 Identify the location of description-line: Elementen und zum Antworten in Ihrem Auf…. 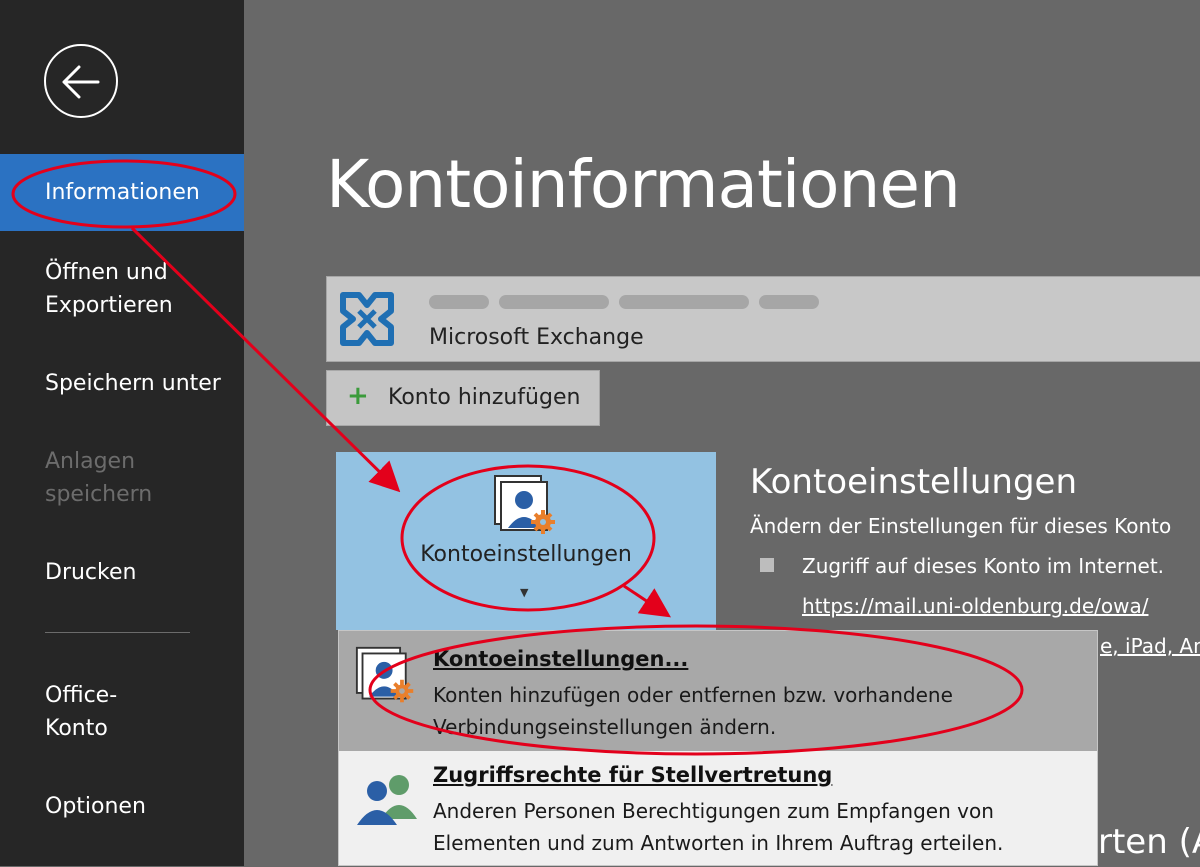
(718, 843).